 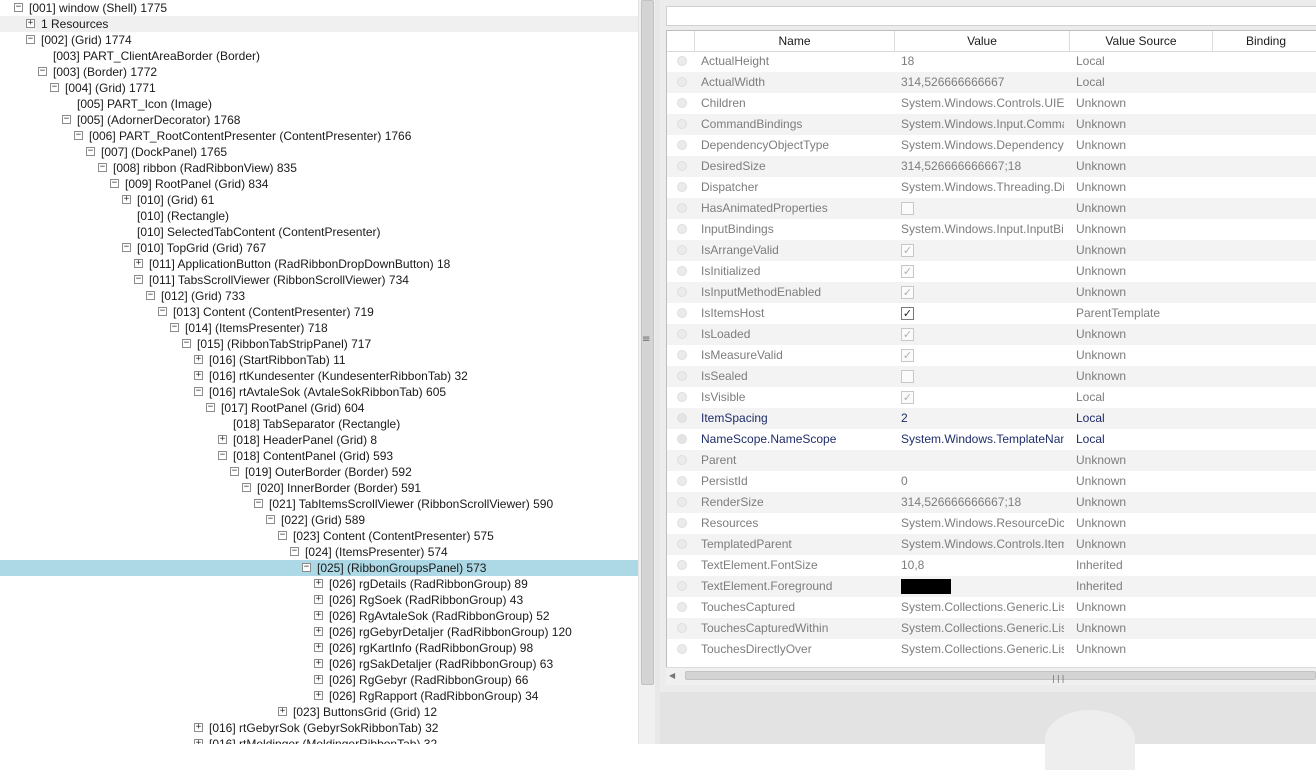 What do you see at coordinates (1000, 677) in the screenshot?
I see `grid-hscroll-thumb: |||` at bounding box center [1000, 677].